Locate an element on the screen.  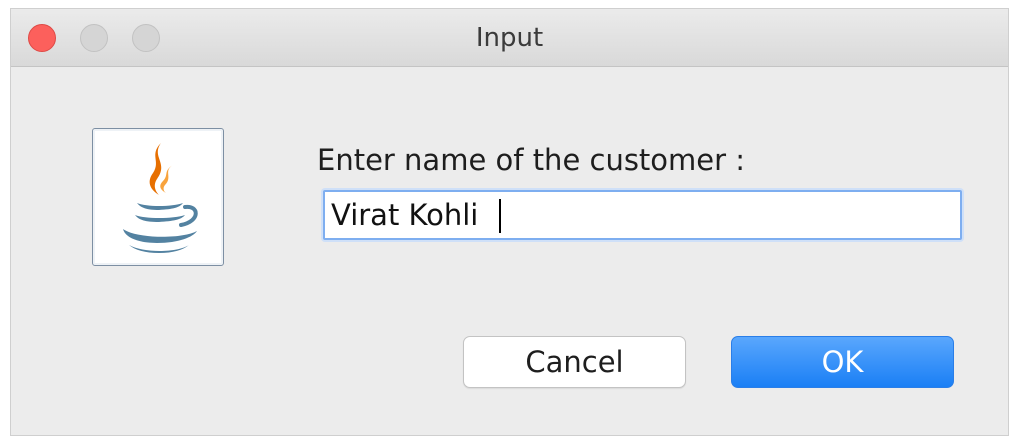
title-bar: Input is located at coordinates (509, 38).